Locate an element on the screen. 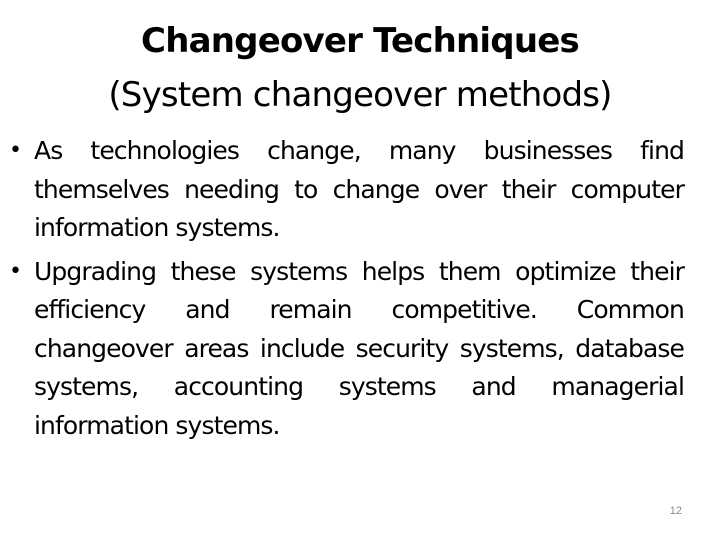 Image resolution: width=720 pixels, height=540 pixels. slide-title-subtitle: (System changeover methods) is located at coordinates (360, 95).